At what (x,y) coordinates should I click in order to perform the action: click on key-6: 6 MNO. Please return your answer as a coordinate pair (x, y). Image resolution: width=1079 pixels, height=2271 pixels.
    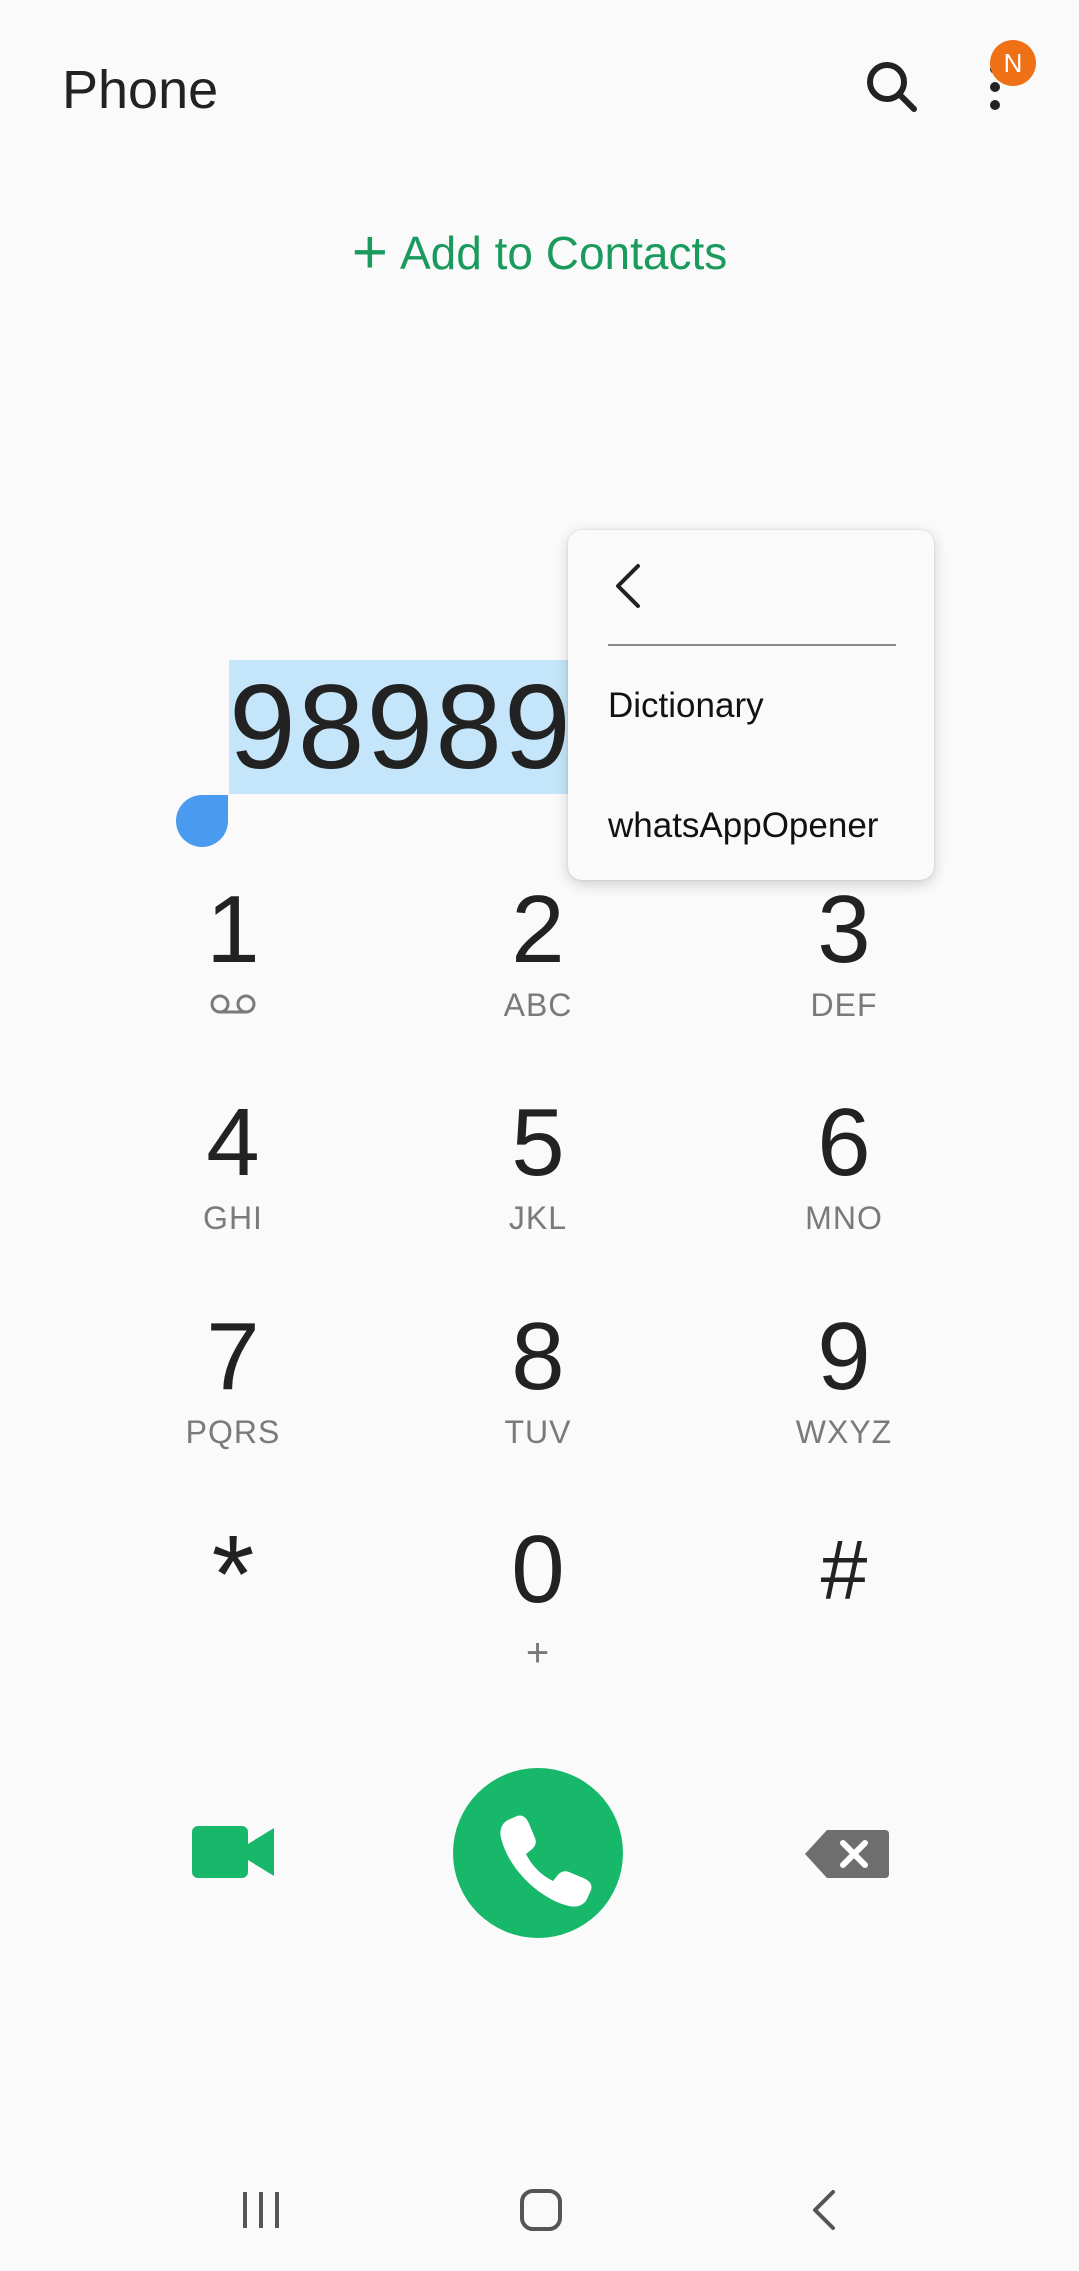
    Looking at the image, I should click on (844, 1188).